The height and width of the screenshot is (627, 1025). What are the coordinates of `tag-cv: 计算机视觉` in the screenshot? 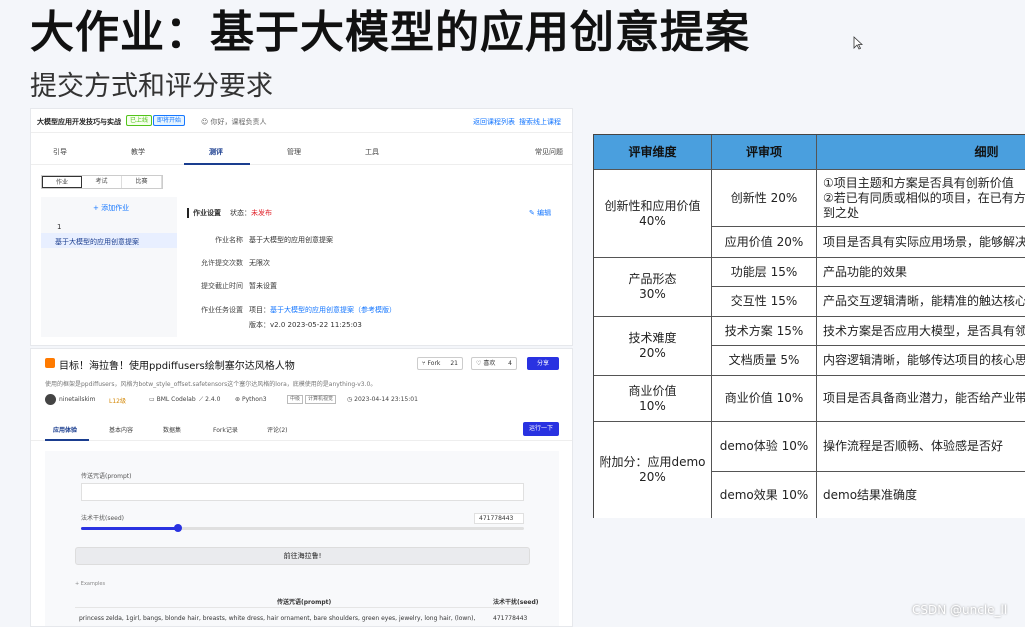 It's located at (321, 399).